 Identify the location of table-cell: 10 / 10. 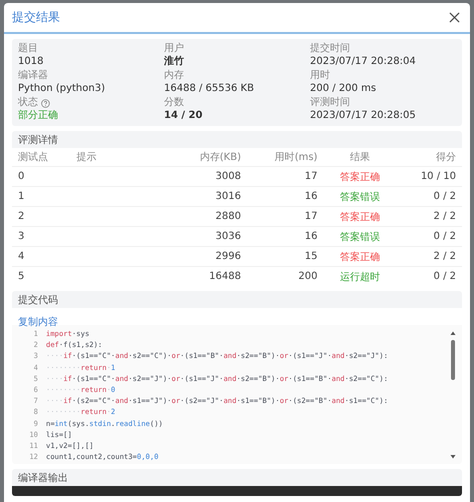
(438, 176).